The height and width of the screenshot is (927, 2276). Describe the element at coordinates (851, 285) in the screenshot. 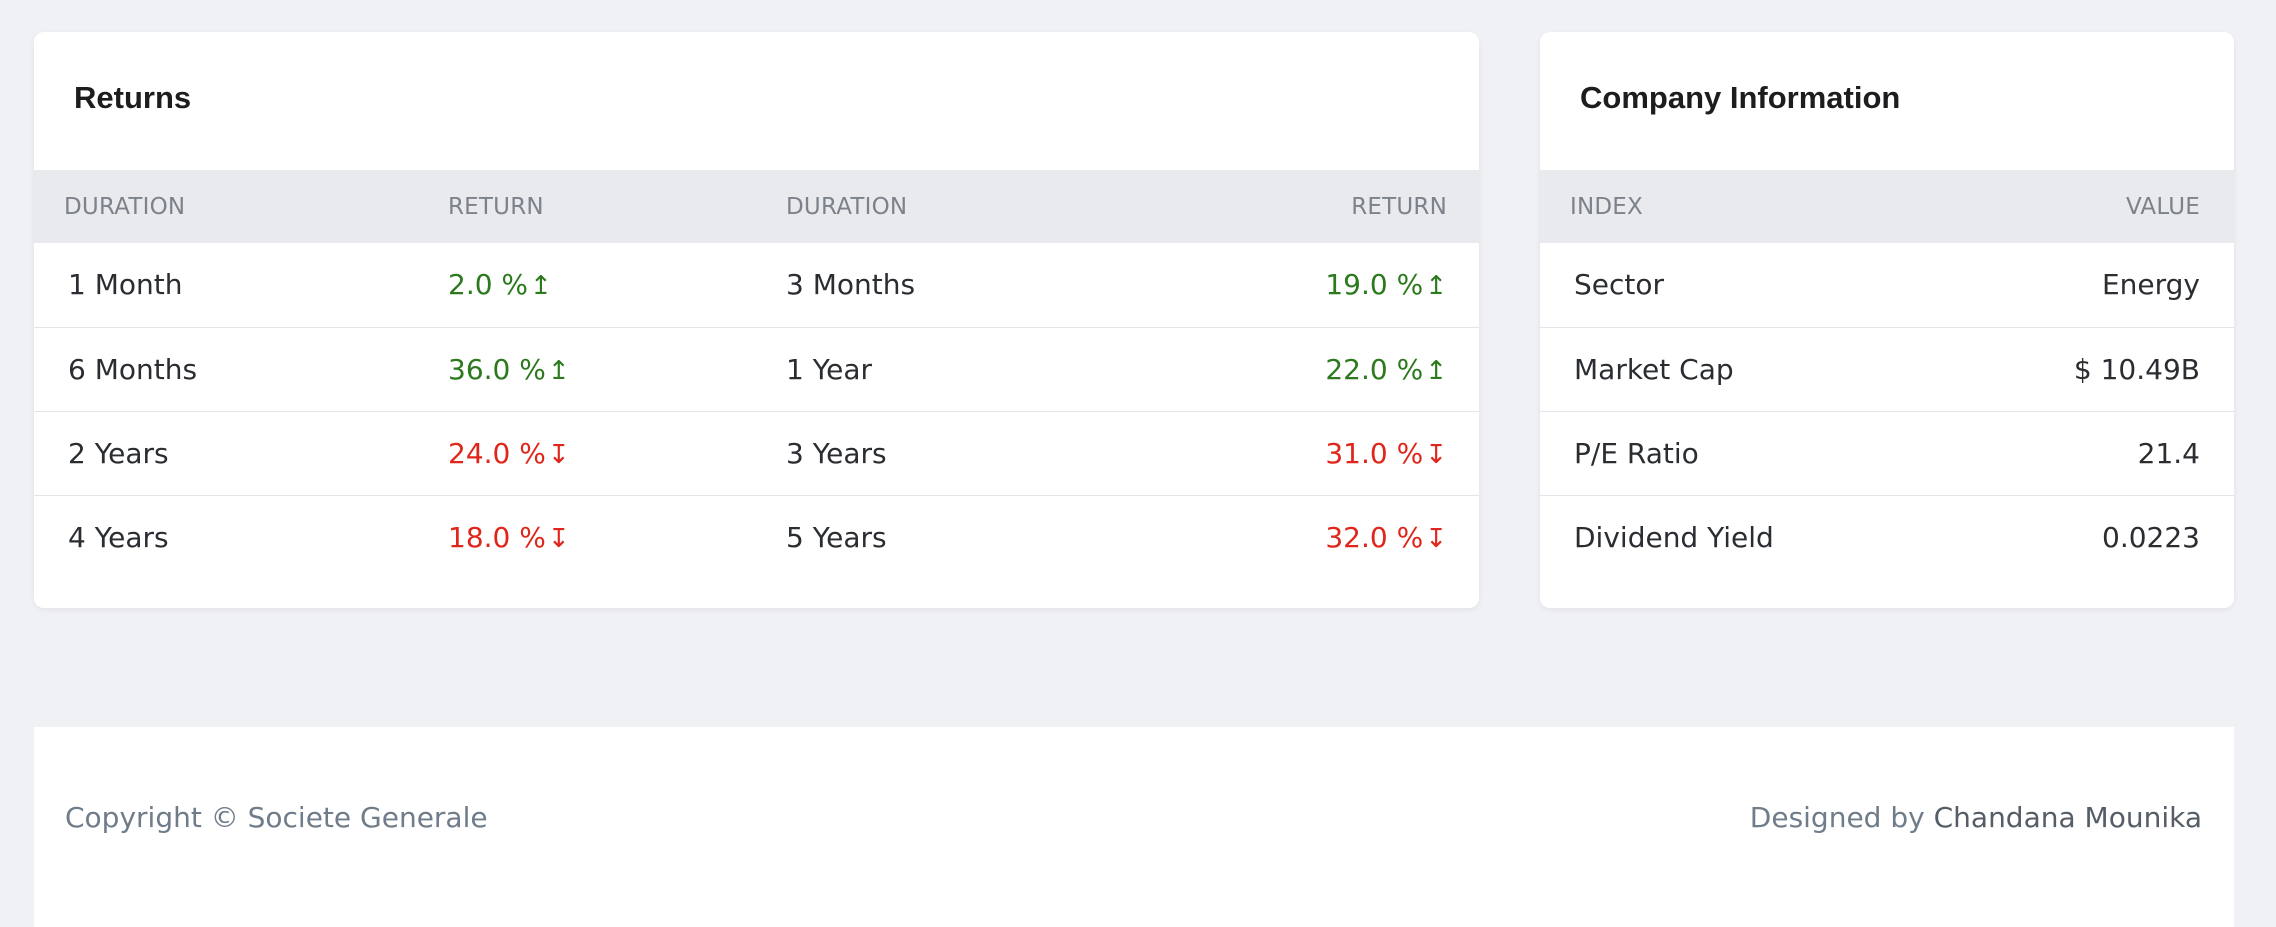

I see `duration-cell-text: 3 Months` at that location.